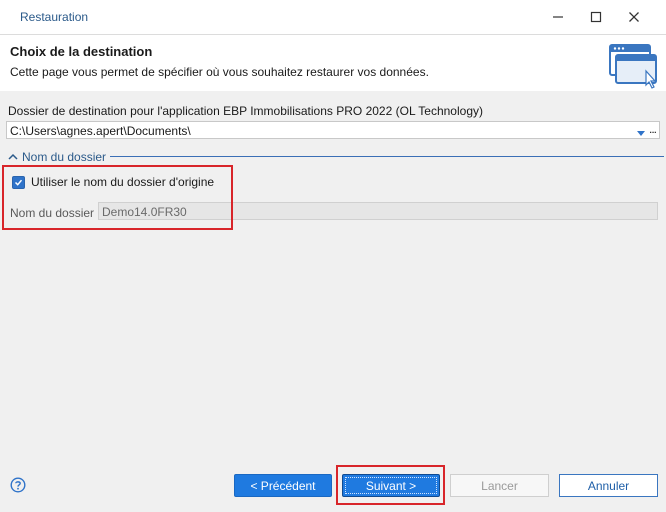 The width and height of the screenshot is (666, 512). I want to click on minimize-icon, so click(558, 17).